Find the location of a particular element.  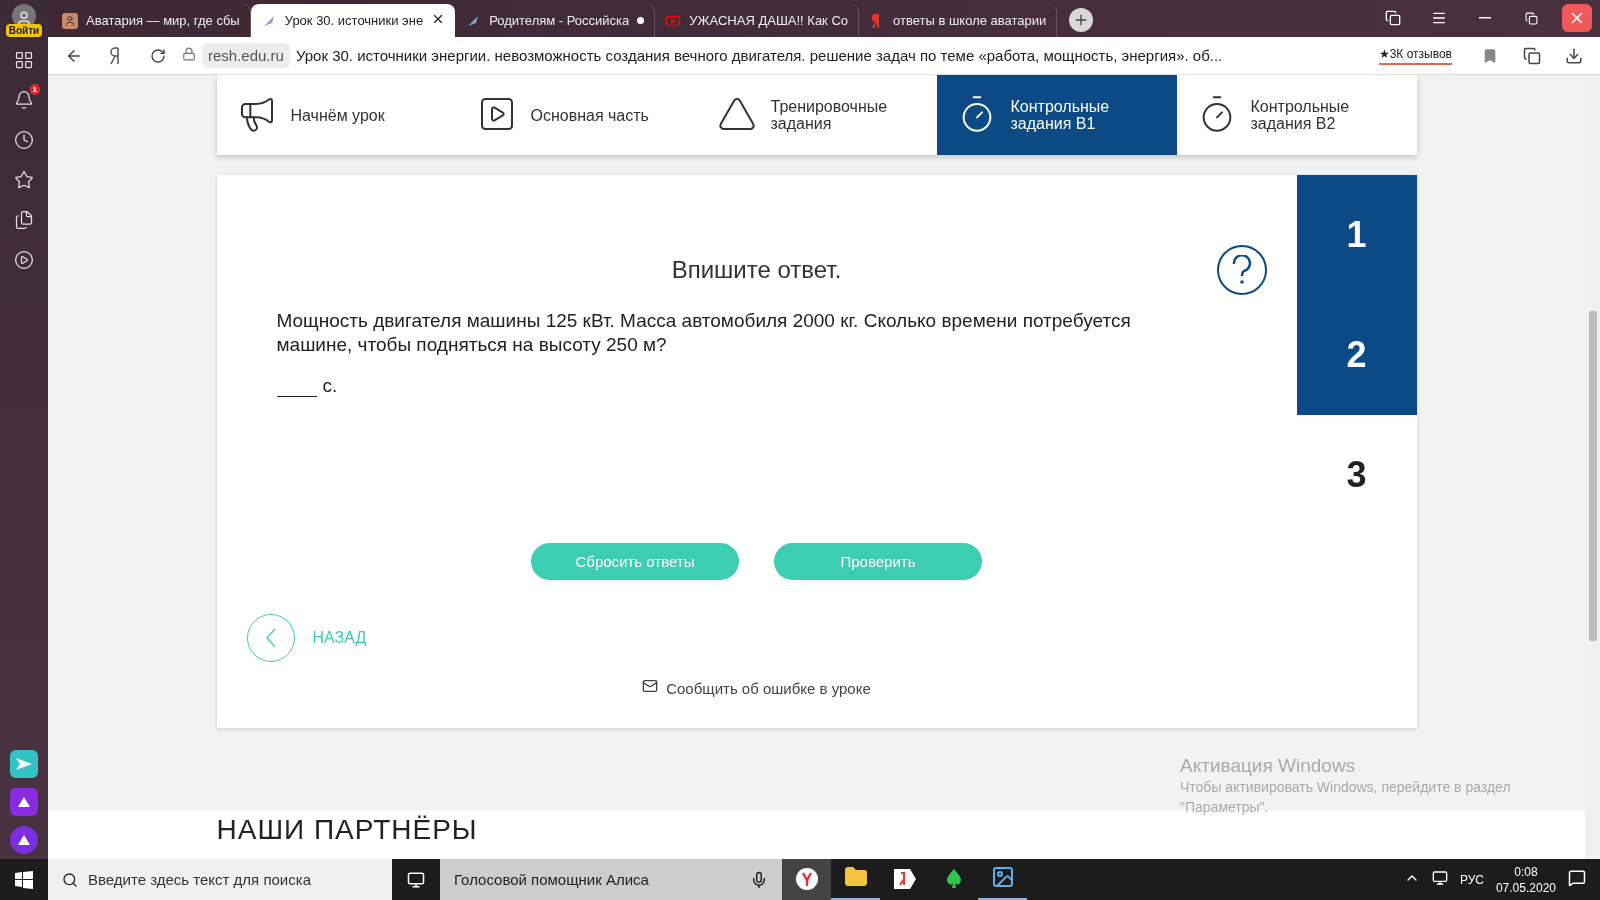

taskbar-app is located at coordinates (806, 879).